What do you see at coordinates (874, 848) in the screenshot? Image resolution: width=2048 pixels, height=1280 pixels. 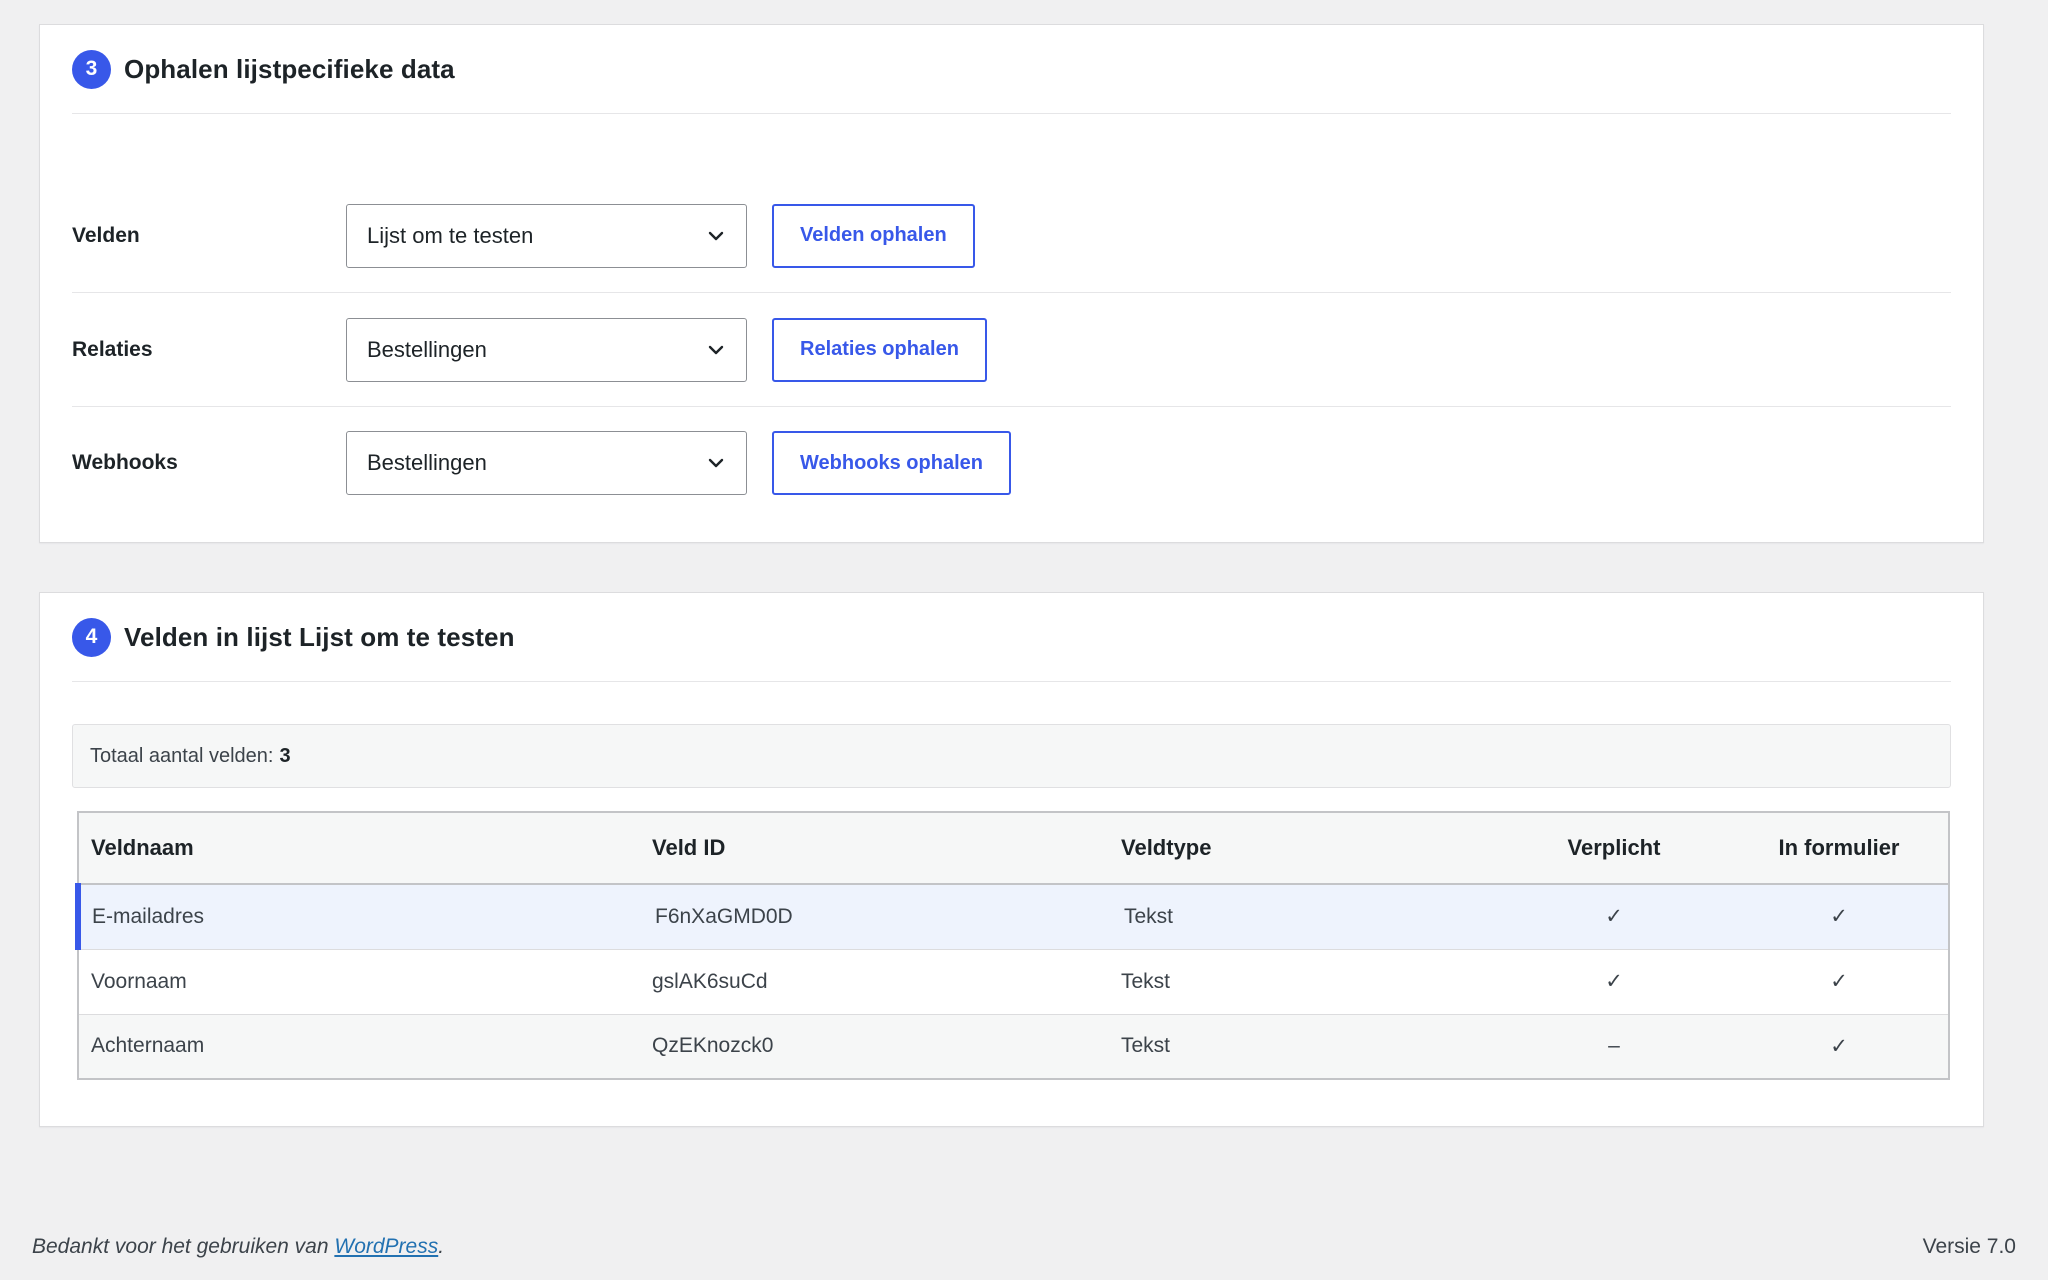 I see `column-header-id: Veld ID` at bounding box center [874, 848].